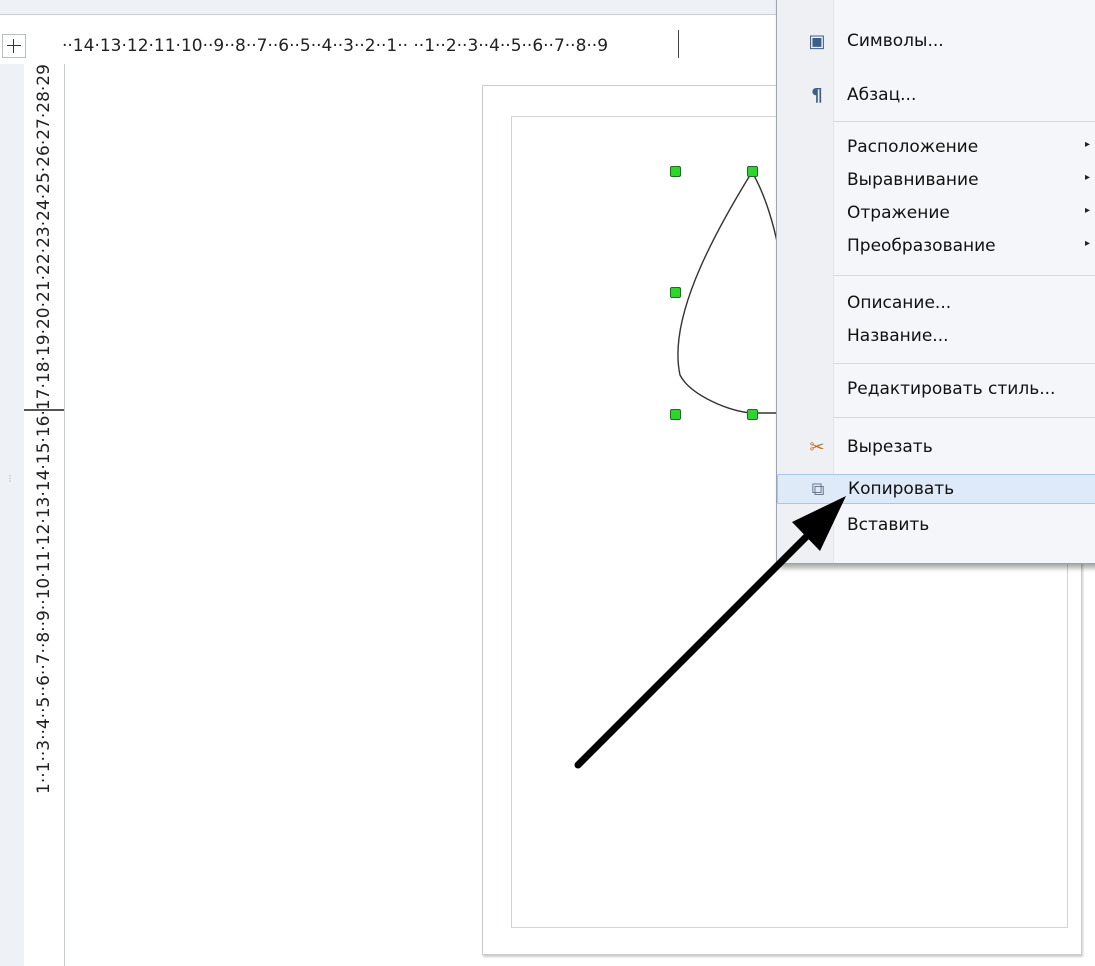 The image size is (1095, 966). Describe the element at coordinates (817, 525) in the screenshot. I see `paste-icon: 📋` at that location.